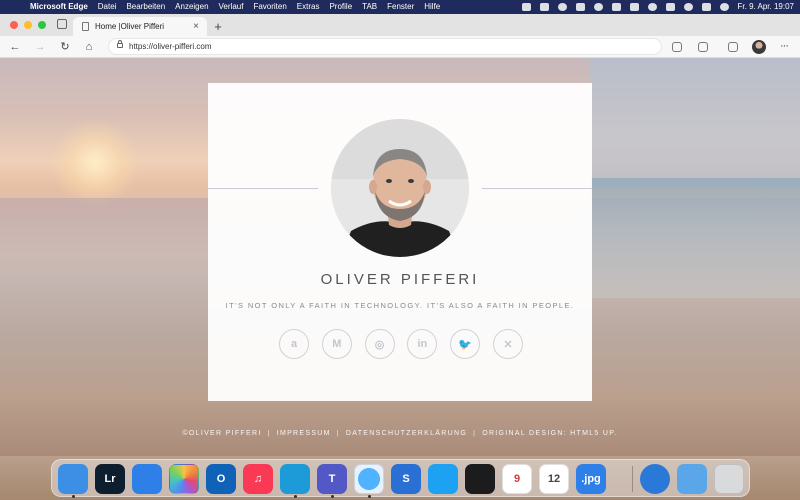 The height and width of the screenshot is (500, 800). Describe the element at coordinates (336, 344) in the screenshot. I see `medium-icon: M` at that location.